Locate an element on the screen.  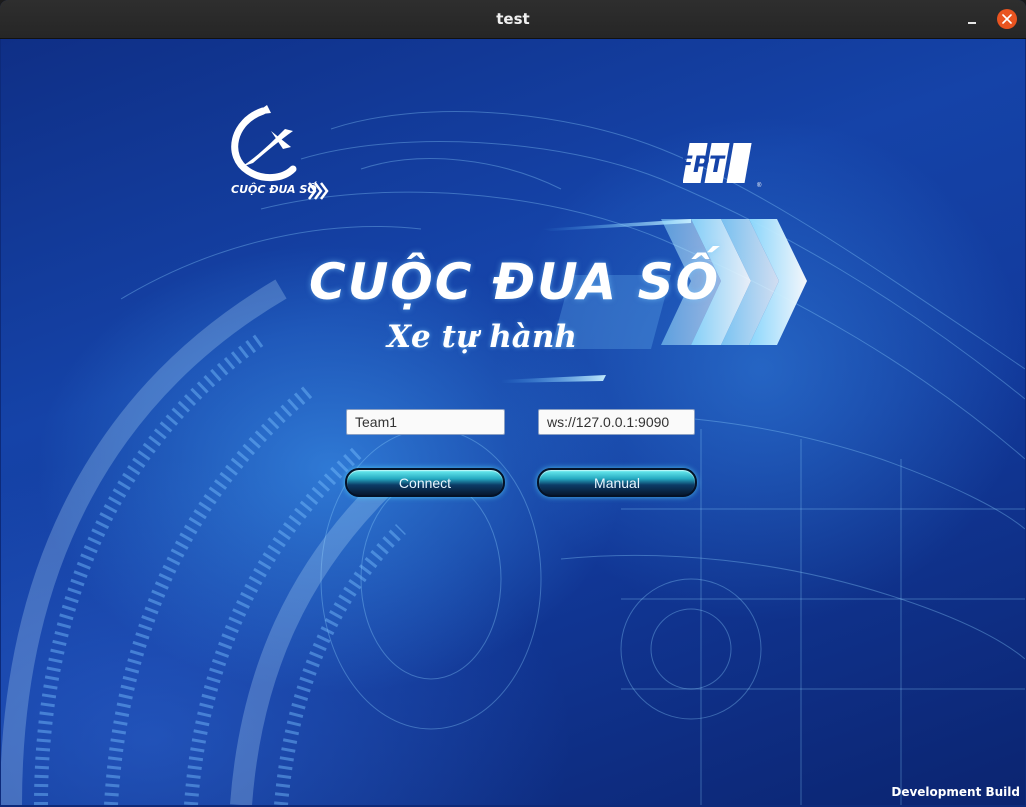
development-build-label: Development Build is located at coordinates (955, 792).